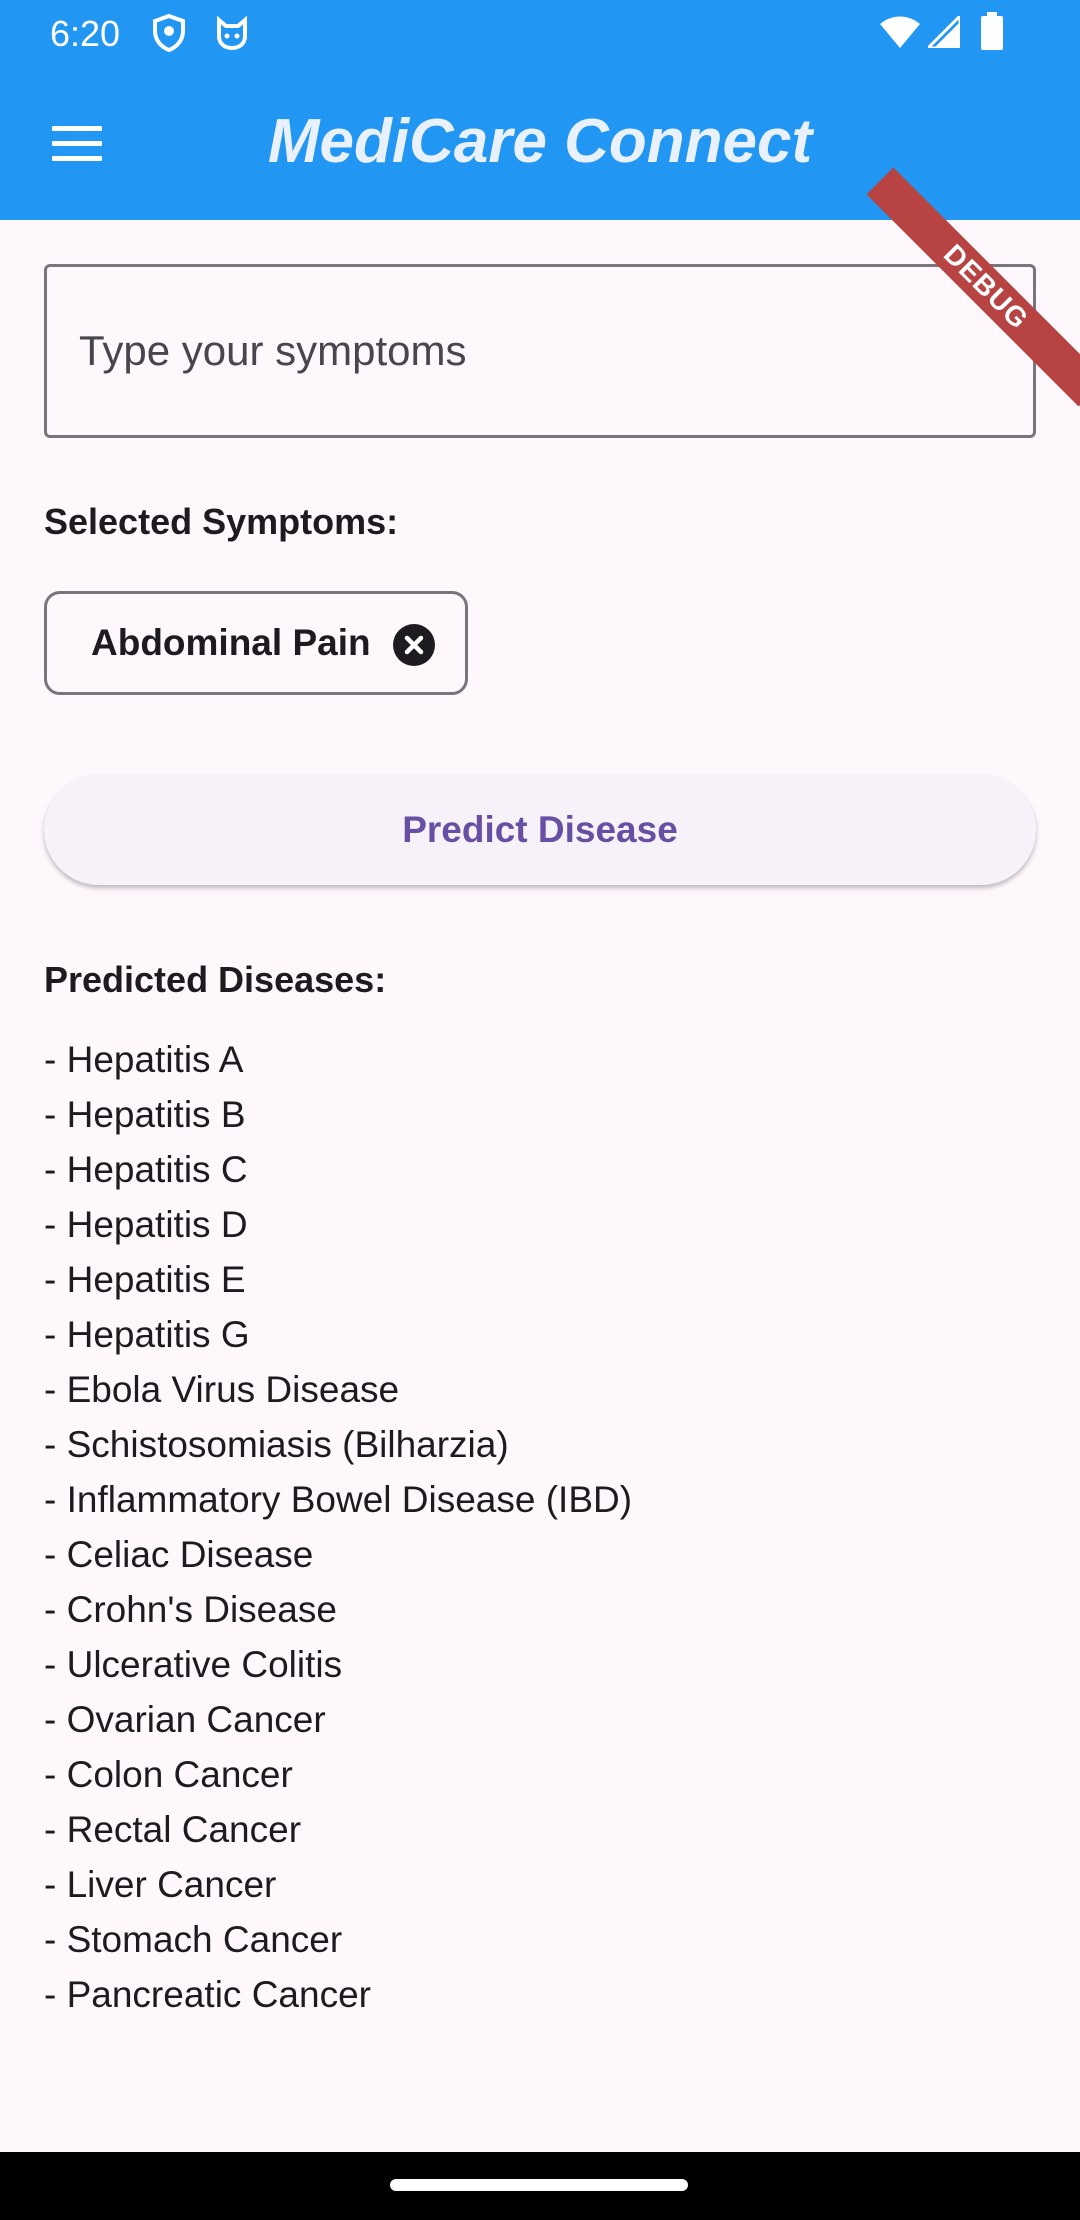 This screenshot has width=1080, height=2220. Describe the element at coordinates (160, 1884) in the screenshot. I see `list-item: - Liver Cancer` at that location.